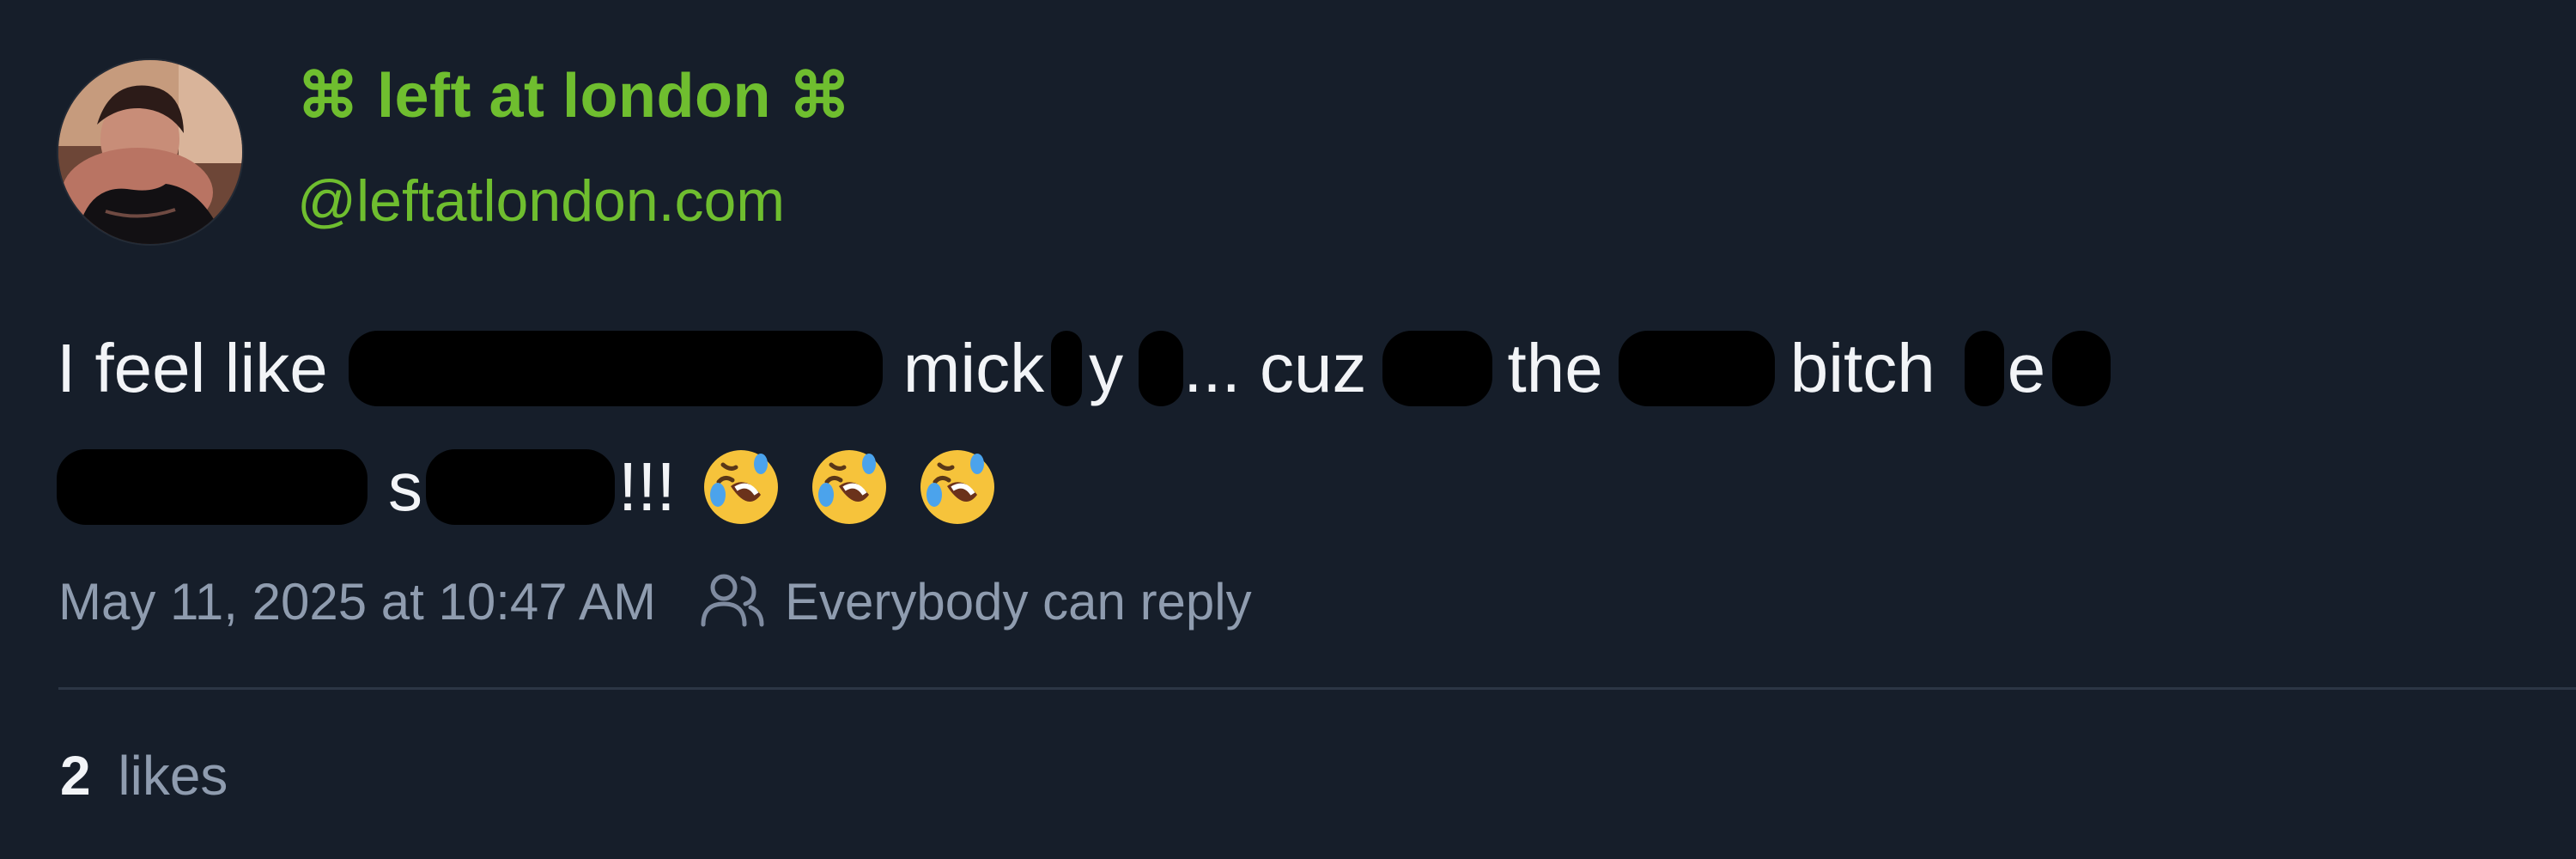  I want to click on post-word: I feel like, so click(192, 368).